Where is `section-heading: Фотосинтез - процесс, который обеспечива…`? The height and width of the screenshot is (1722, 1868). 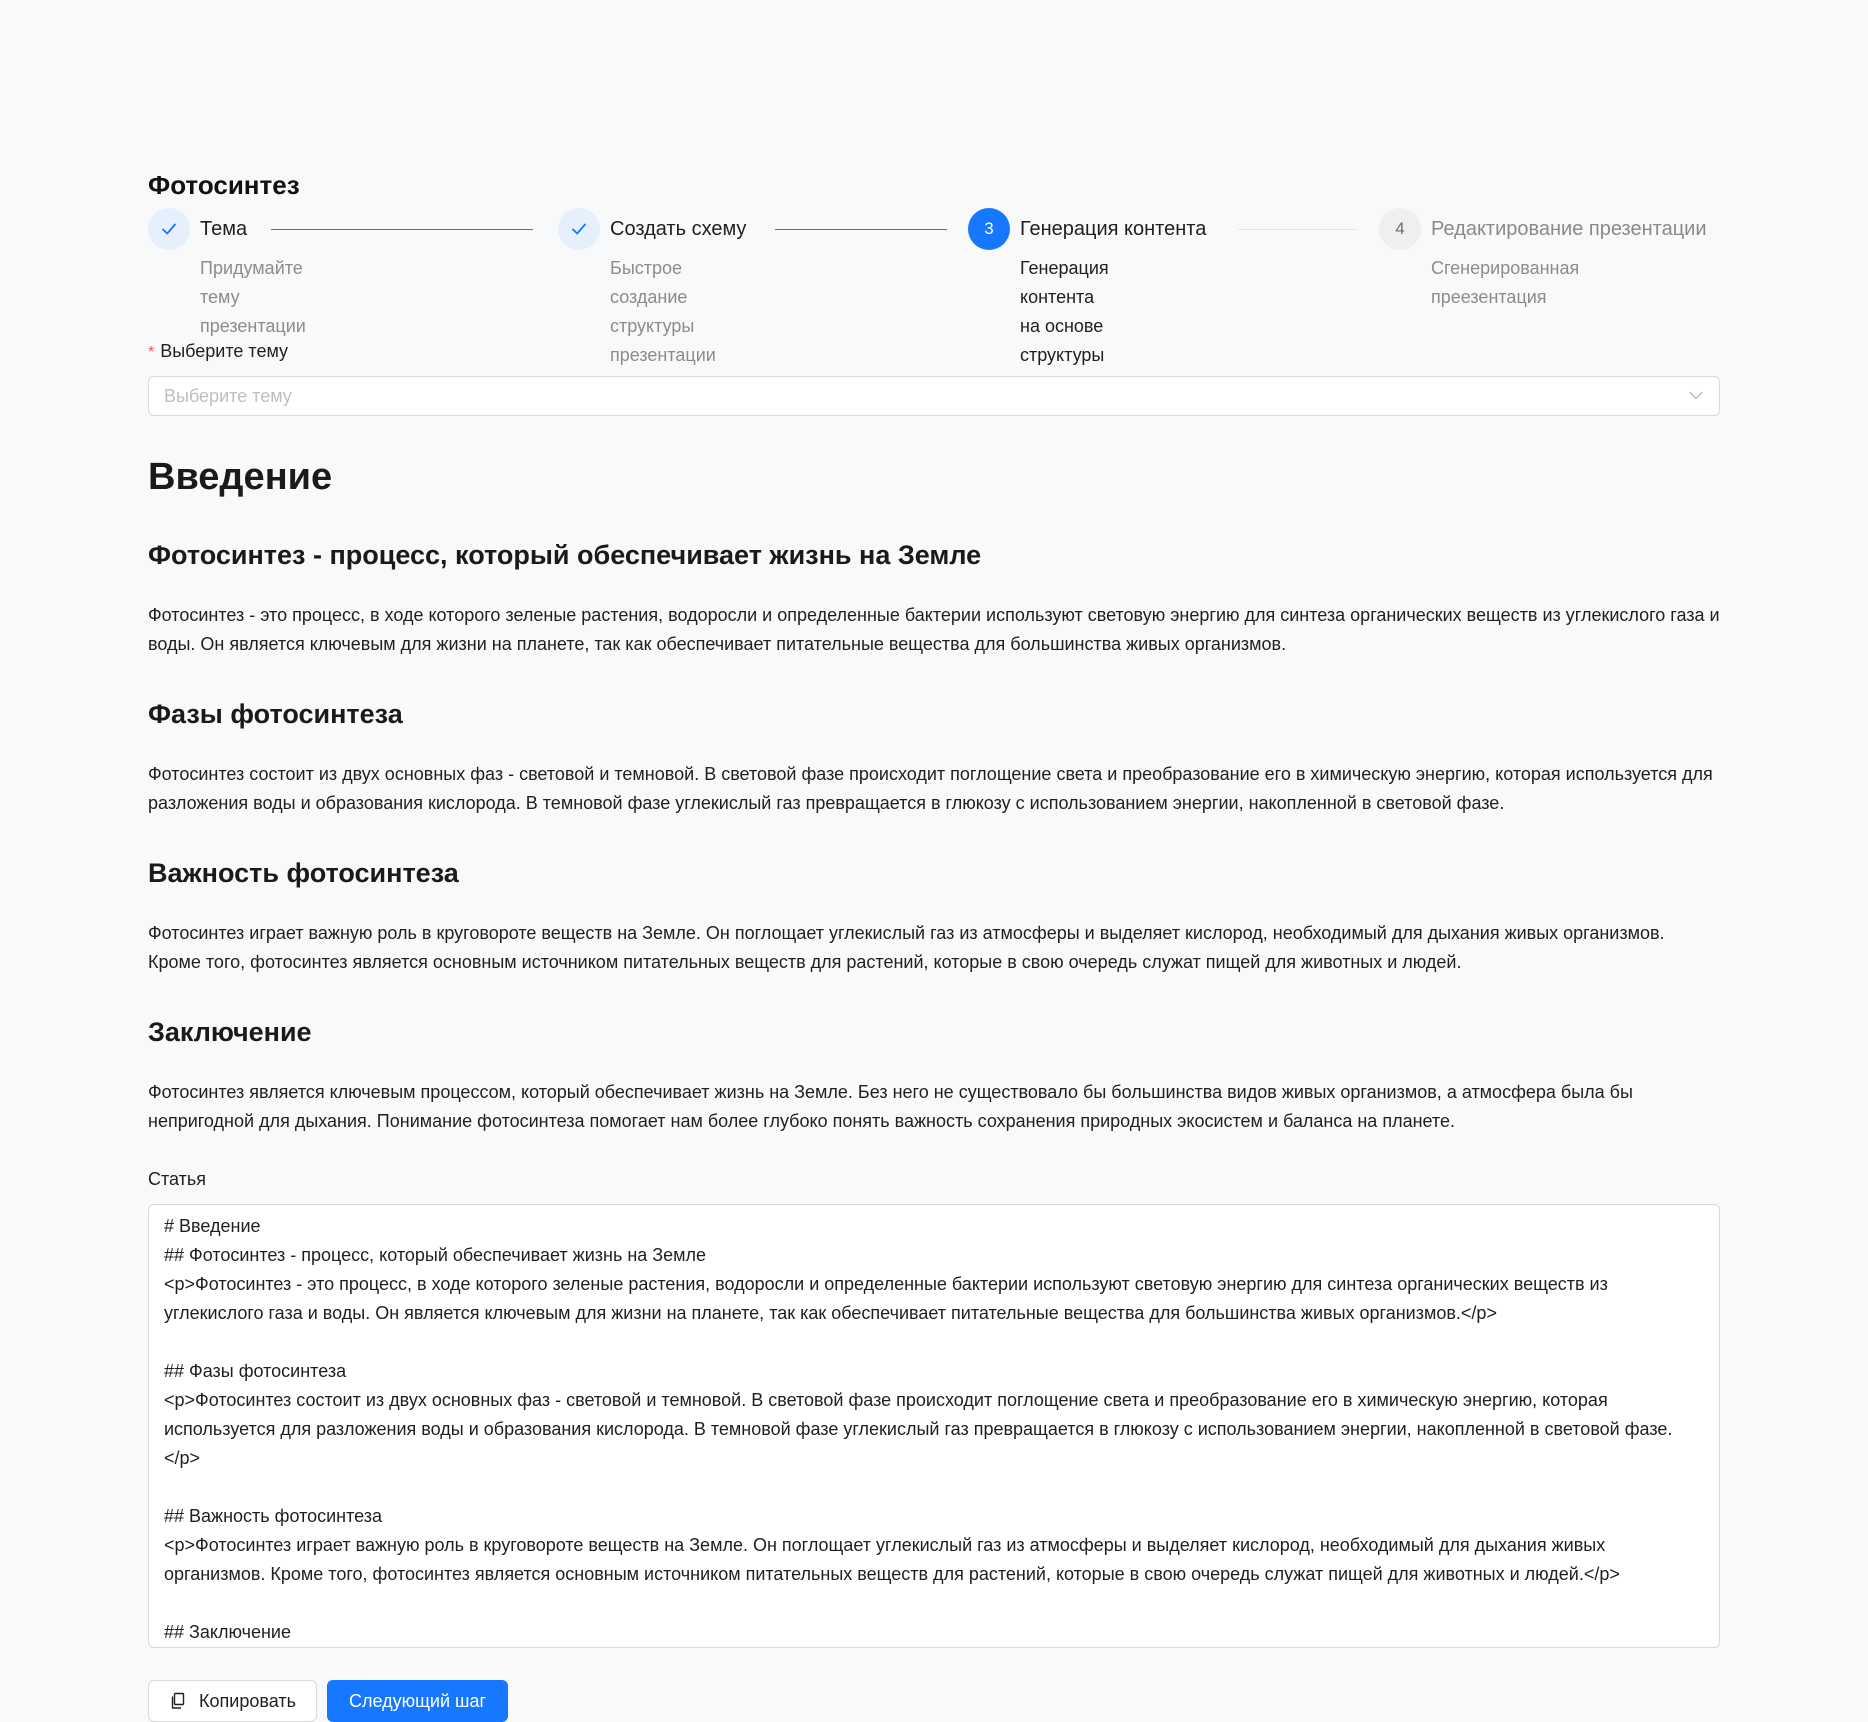
section-heading: Фотосинтез - процесс, который обеспечива… is located at coordinates (565, 555).